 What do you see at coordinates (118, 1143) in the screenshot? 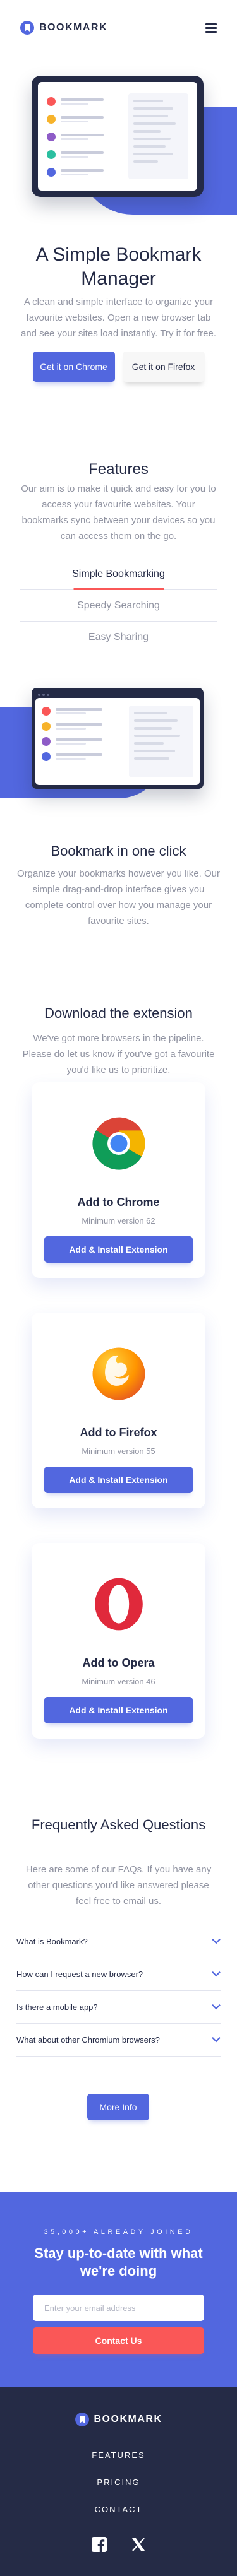
I see `chrome-logo-icon` at bounding box center [118, 1143].